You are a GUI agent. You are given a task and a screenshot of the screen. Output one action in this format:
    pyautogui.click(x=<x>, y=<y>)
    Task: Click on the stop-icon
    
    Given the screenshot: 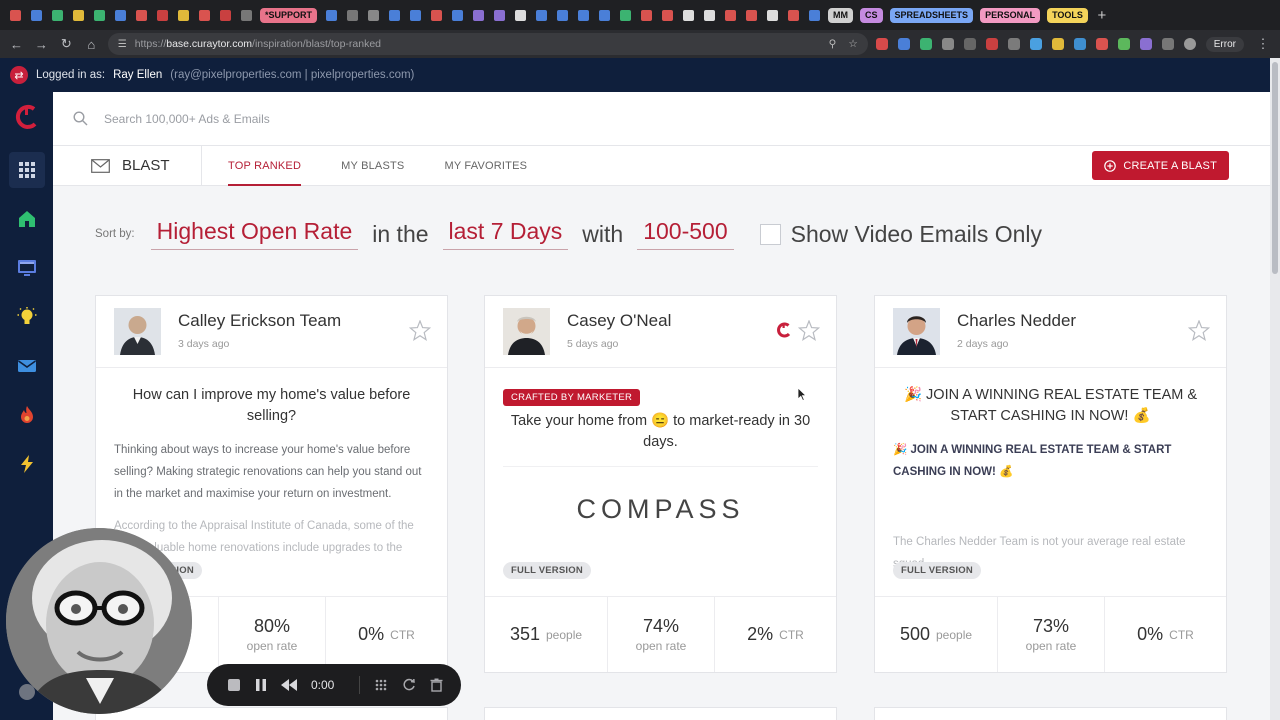 What is the action you would take?
    pyautogui.click(x=234, y=685)
    